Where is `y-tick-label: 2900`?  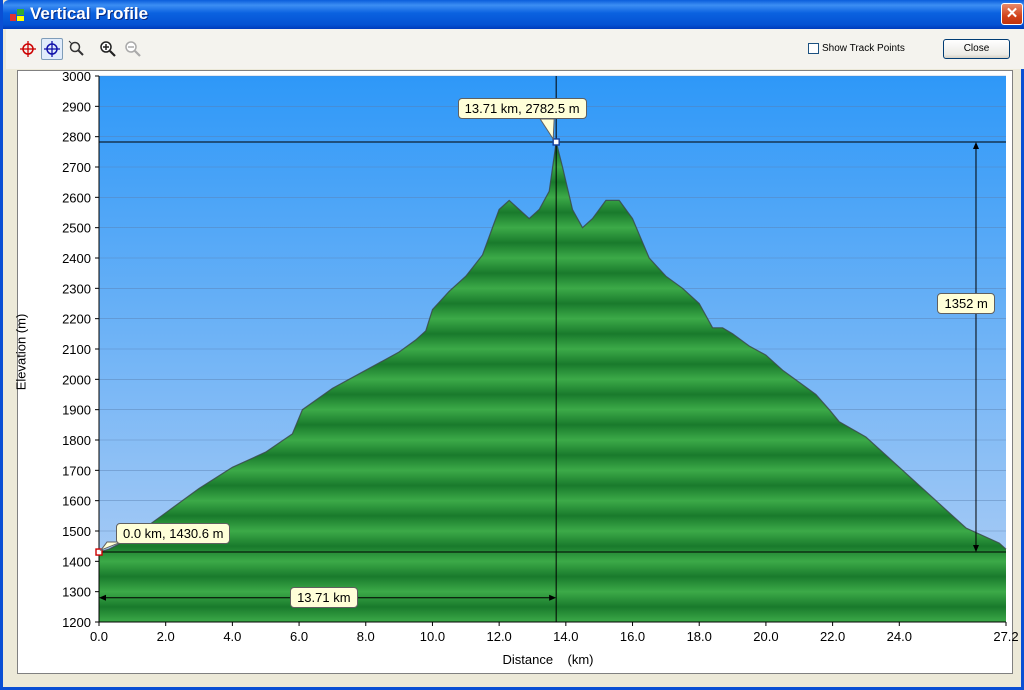
y-tick-label: 2900 is located at coordinates (76, 106).